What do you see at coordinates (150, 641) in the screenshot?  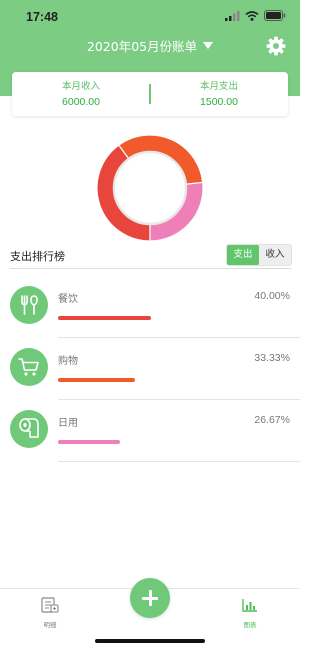 I see `home-indicator` at bounding box center [150, 641].